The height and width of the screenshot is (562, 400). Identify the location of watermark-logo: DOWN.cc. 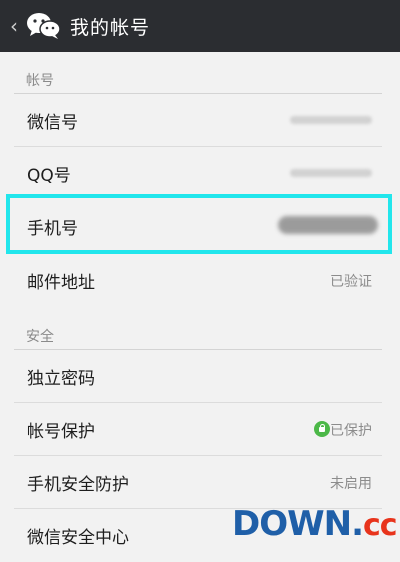
(315, 524).